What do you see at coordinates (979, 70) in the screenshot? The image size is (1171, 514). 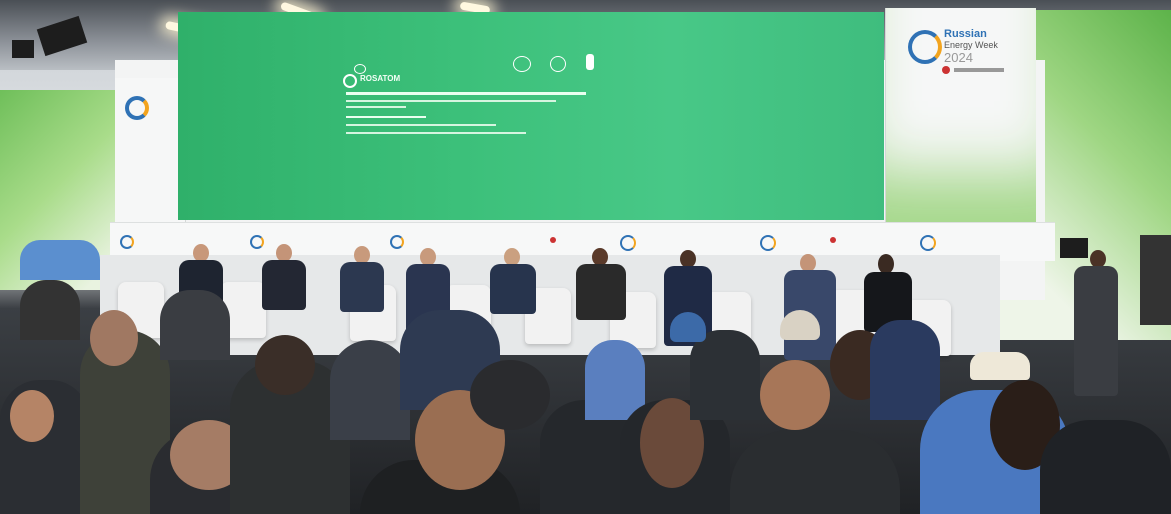 I see `partner-text` at bounding box center [979, 70].